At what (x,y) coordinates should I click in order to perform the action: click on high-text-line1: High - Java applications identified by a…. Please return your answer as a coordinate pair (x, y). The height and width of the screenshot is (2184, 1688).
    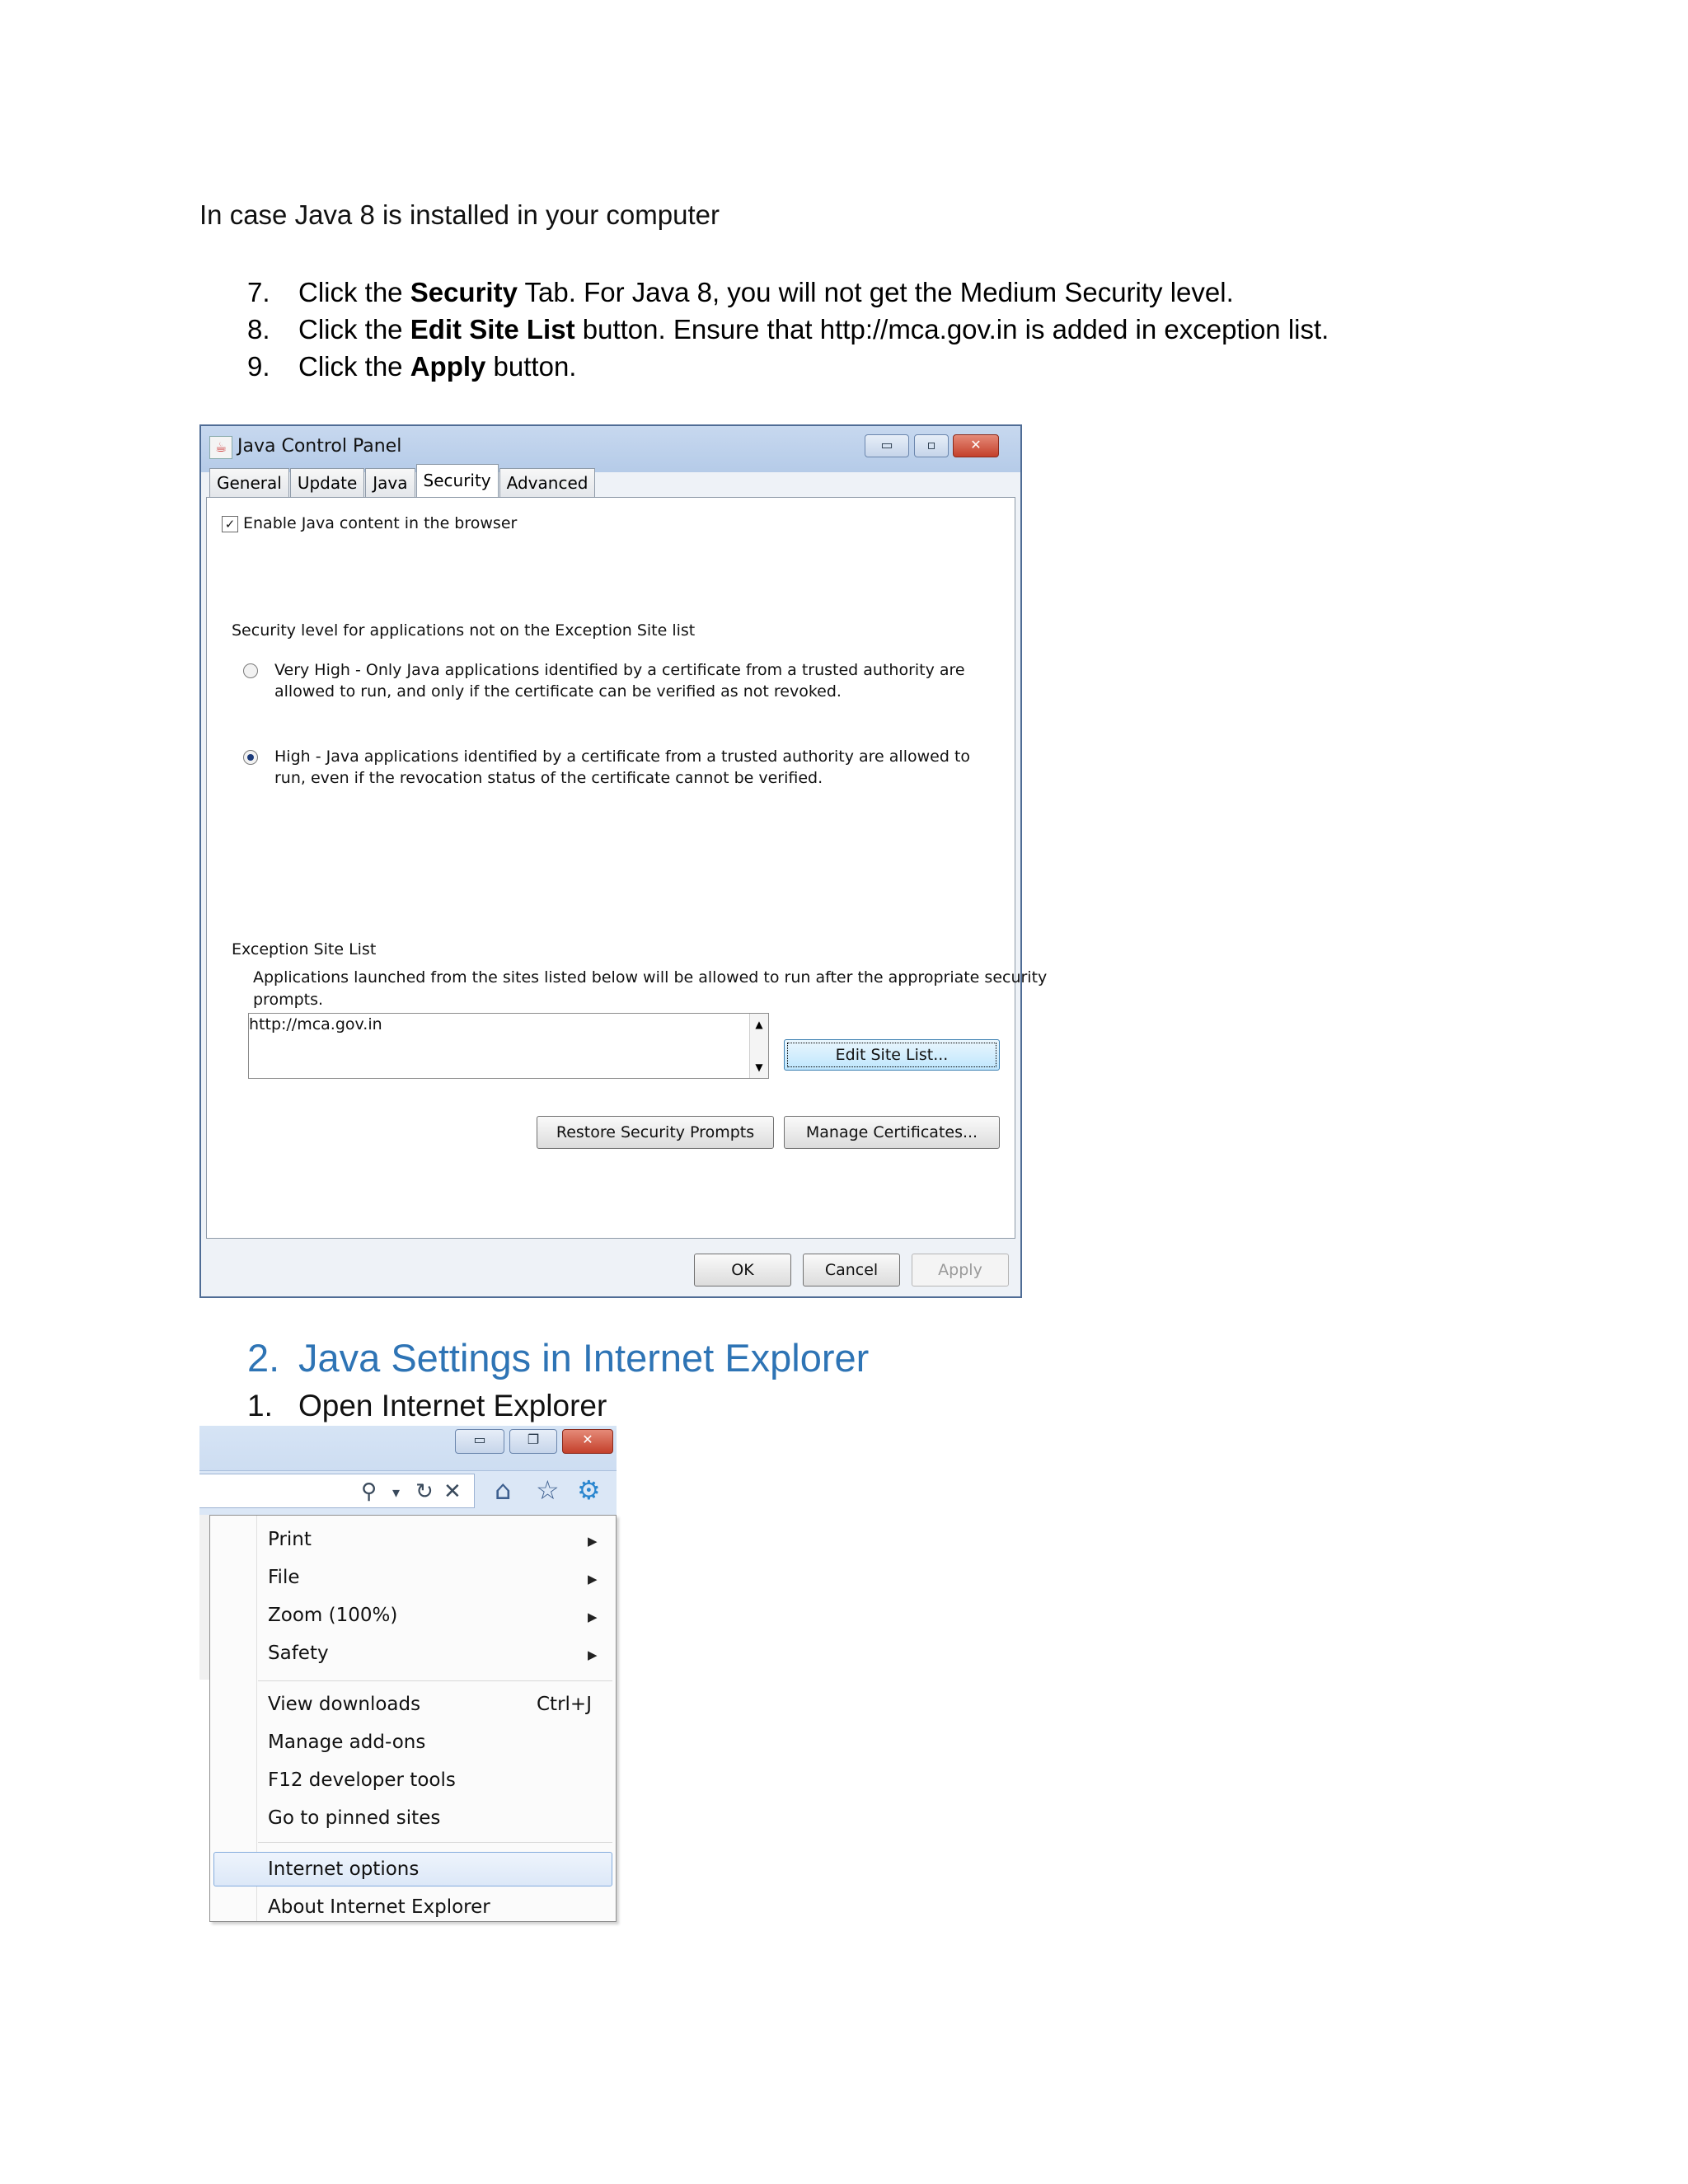
    Looking at the image, I should click on (622, 757).